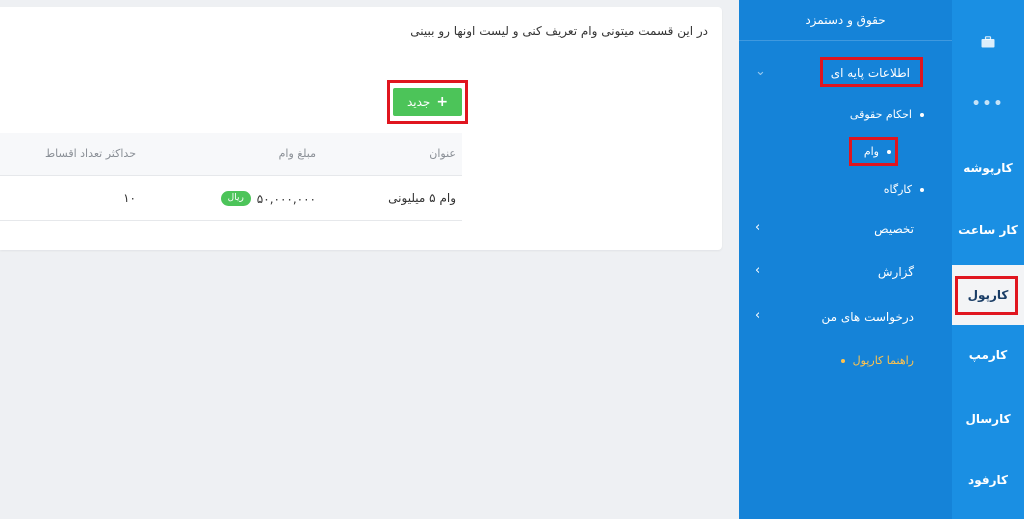 This screenshot has width=1024, height=519. I want to click on cell-title: وام ۵ میلیونی, so click(422, 198).